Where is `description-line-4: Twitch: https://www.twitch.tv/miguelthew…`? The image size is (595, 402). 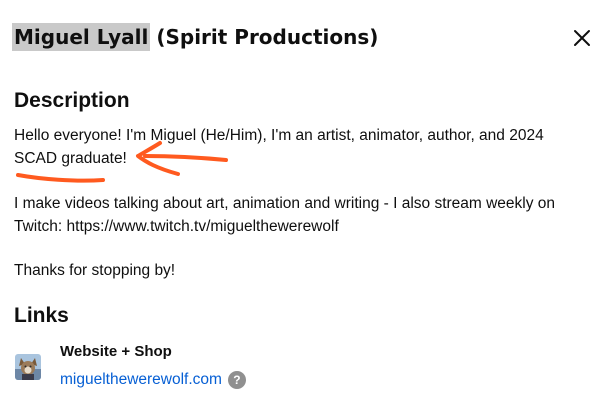 description-line-4: Twitch: https://www.twitch.tv/miguelthew… is located at coordinates (176, 226).